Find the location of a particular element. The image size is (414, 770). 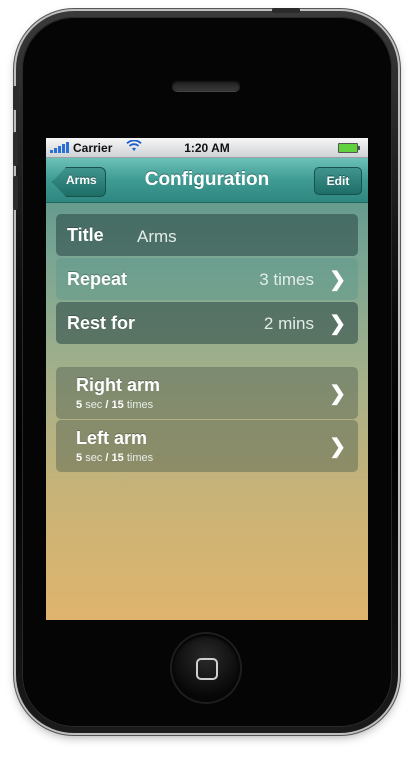

earpiece-speaker is located at coordinates (206, 85).